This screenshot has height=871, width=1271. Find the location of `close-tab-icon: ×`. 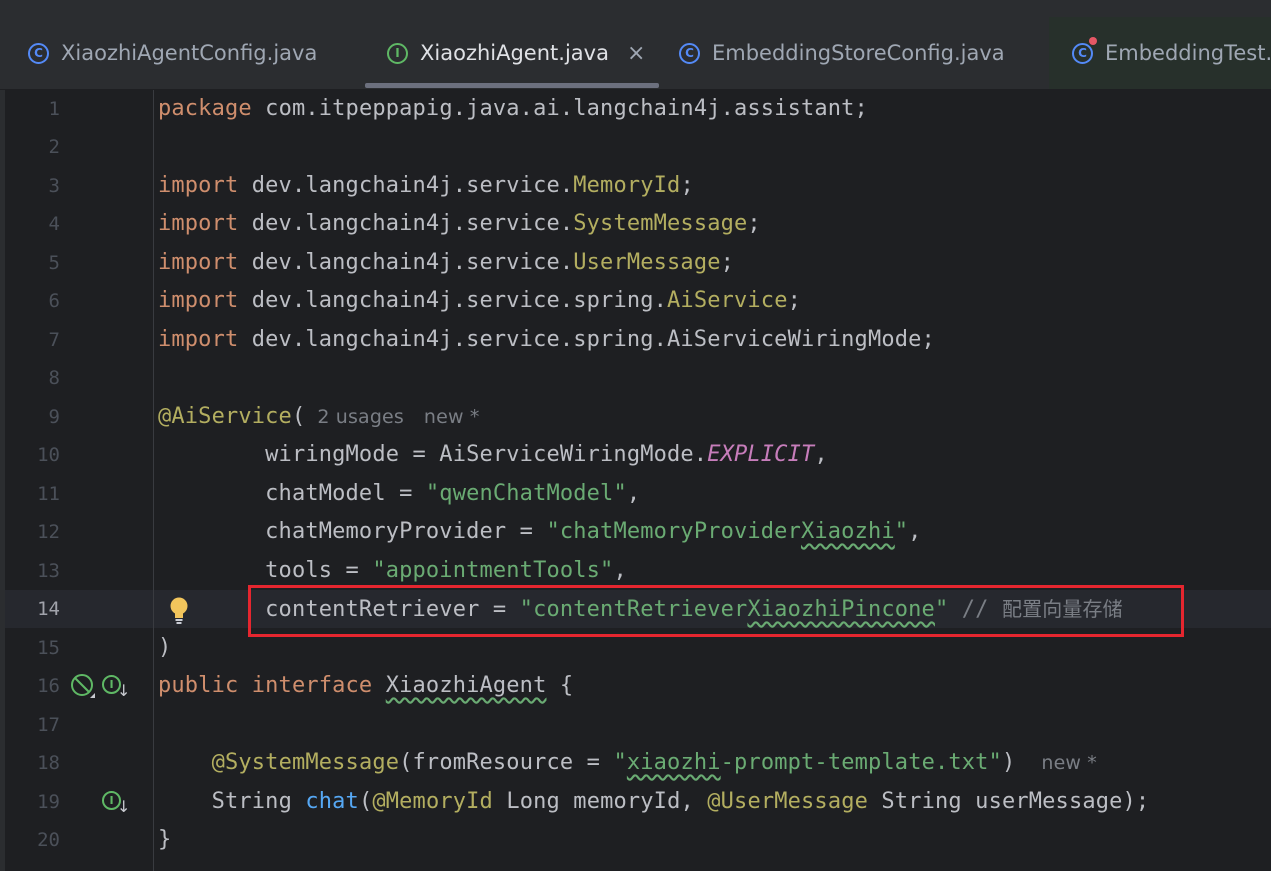

close-tab-icon: × is located at coordinates (636, 53).